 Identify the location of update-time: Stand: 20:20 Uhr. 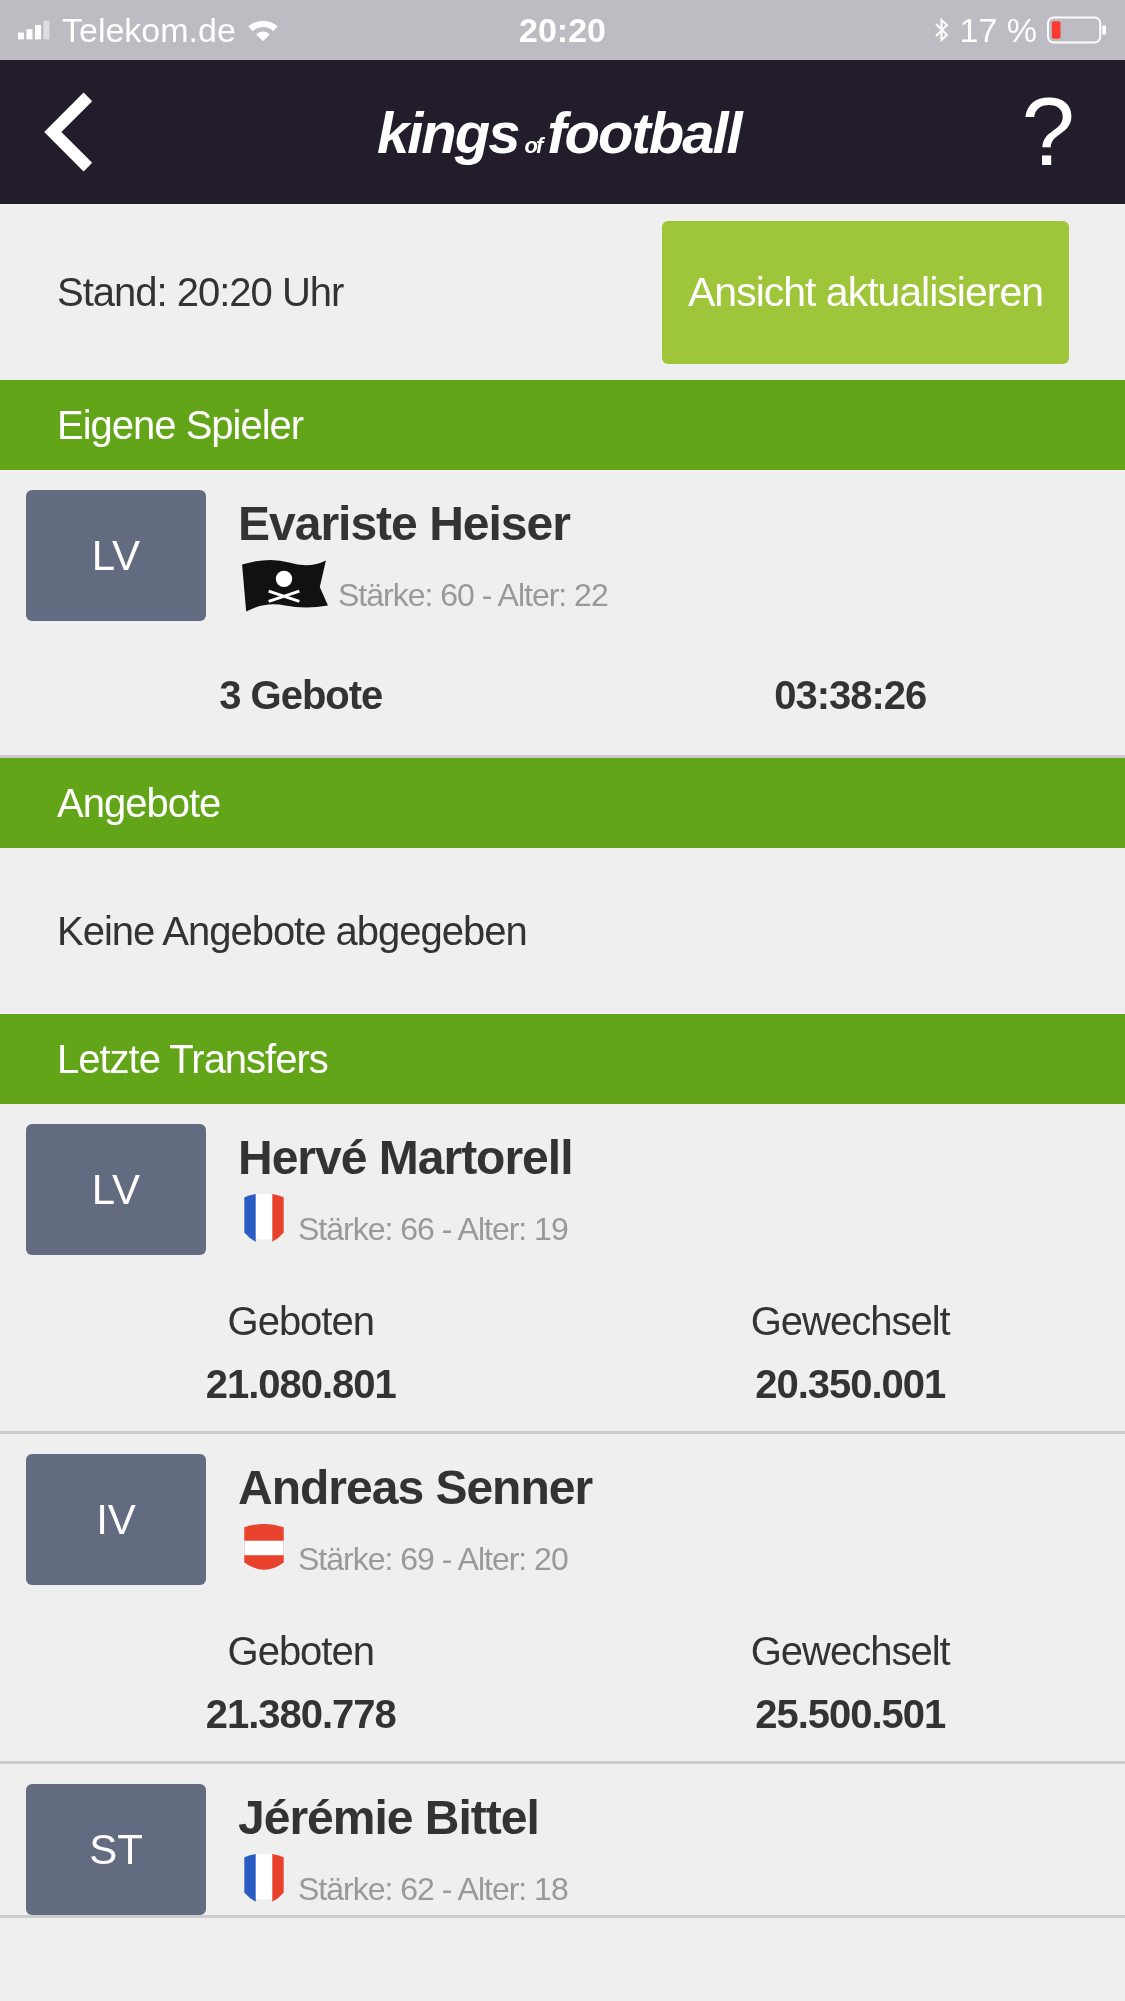
(200, 292).